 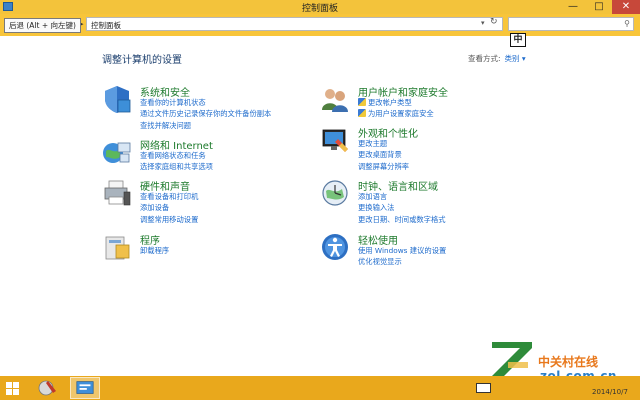 I want to click on taskbar, so click(x=320, y=388).